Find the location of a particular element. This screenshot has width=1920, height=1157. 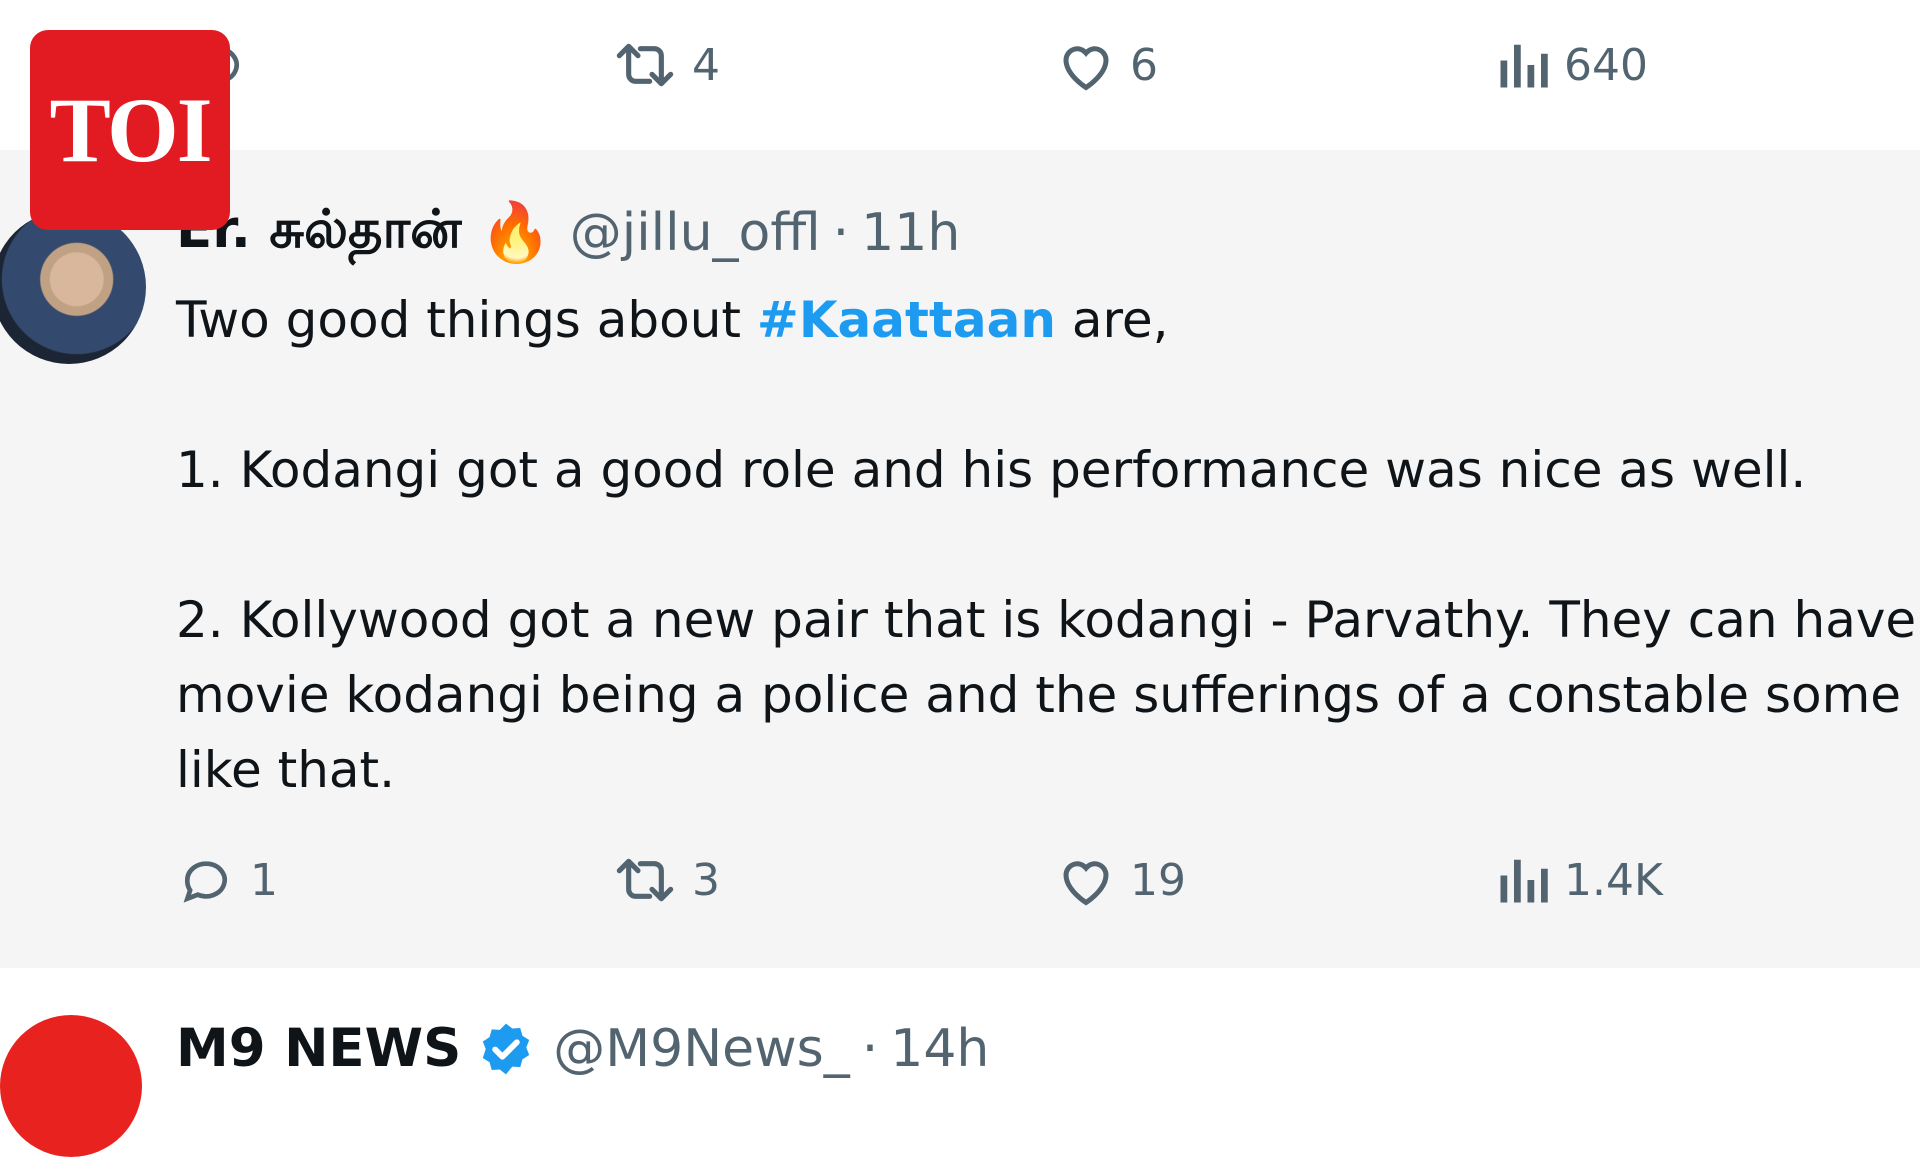

retweet-action: 4 is located at coordinates (666, 65).